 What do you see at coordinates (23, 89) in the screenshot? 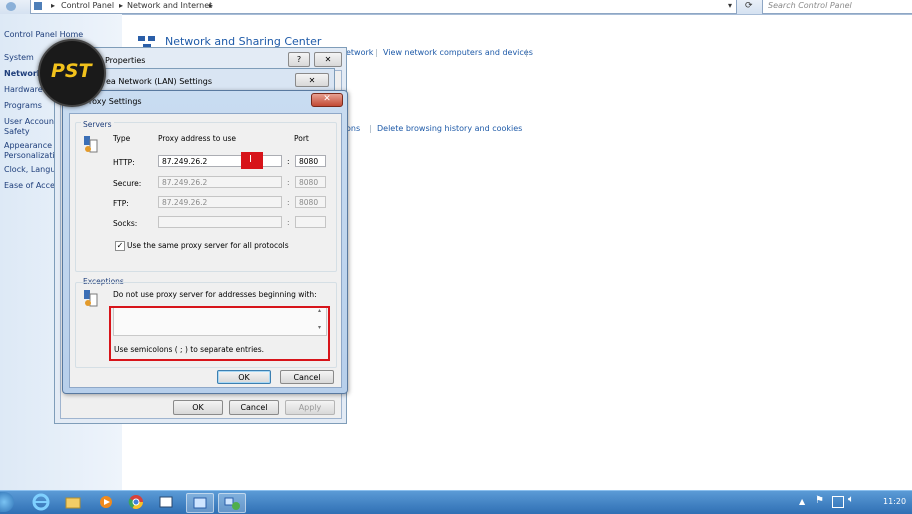
I see `nav-hardware: Hardware` at bounding box center [23, 89].